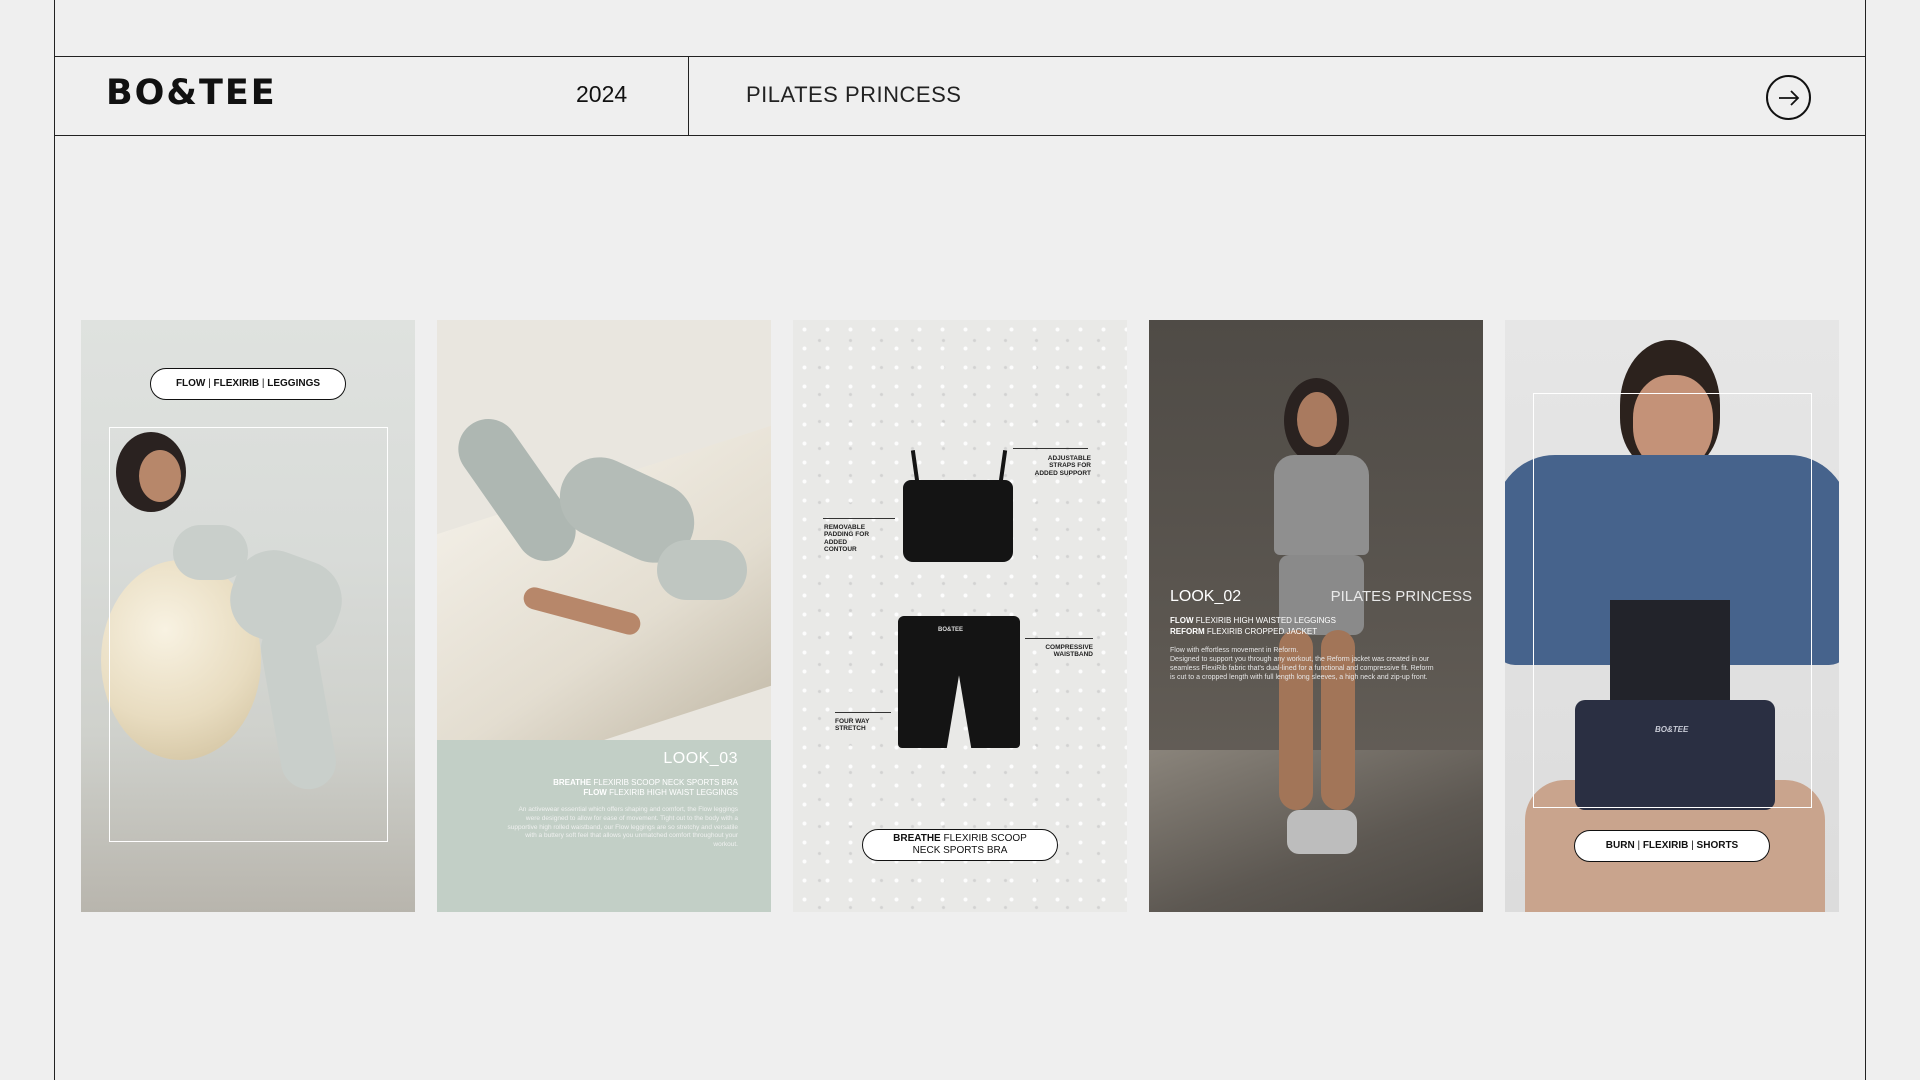  I want to click on sports-bra-image, so click(958, 521).